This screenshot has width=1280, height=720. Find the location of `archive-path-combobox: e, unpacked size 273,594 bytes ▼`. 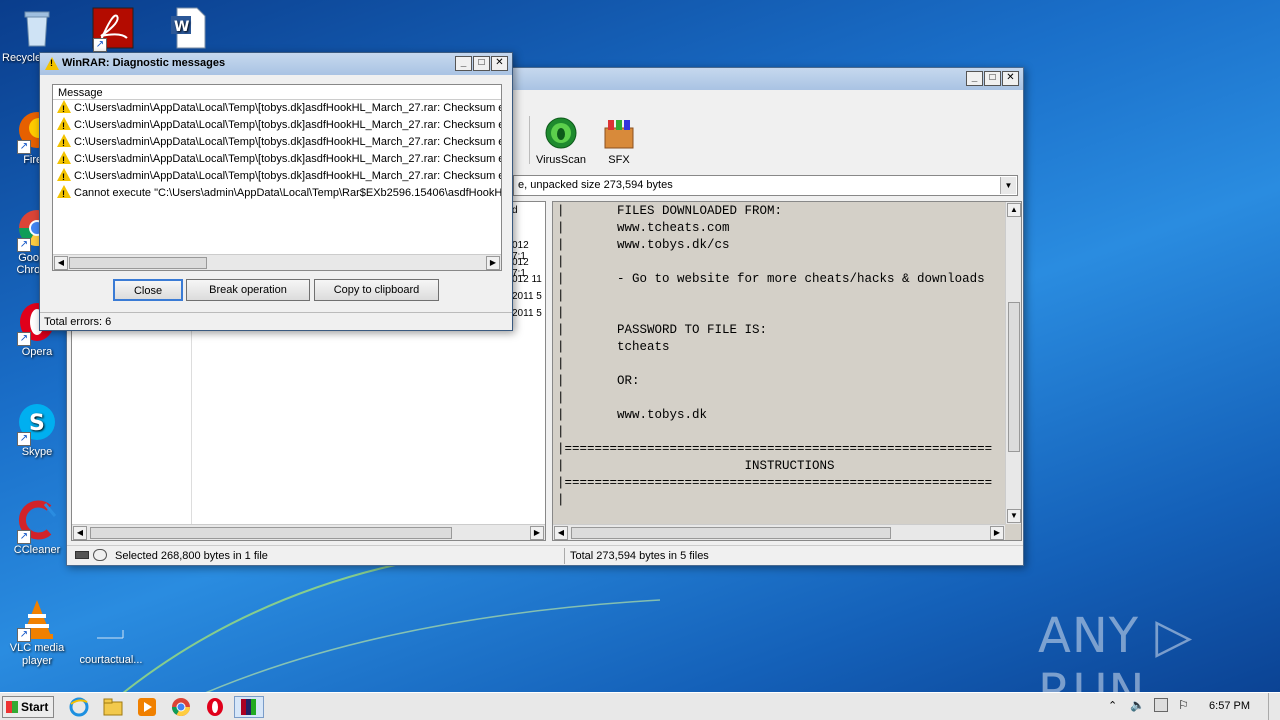

archive-path-combobox: e, unpacked size 273,594 bytes ▼ is located at coordinates (765, 185).